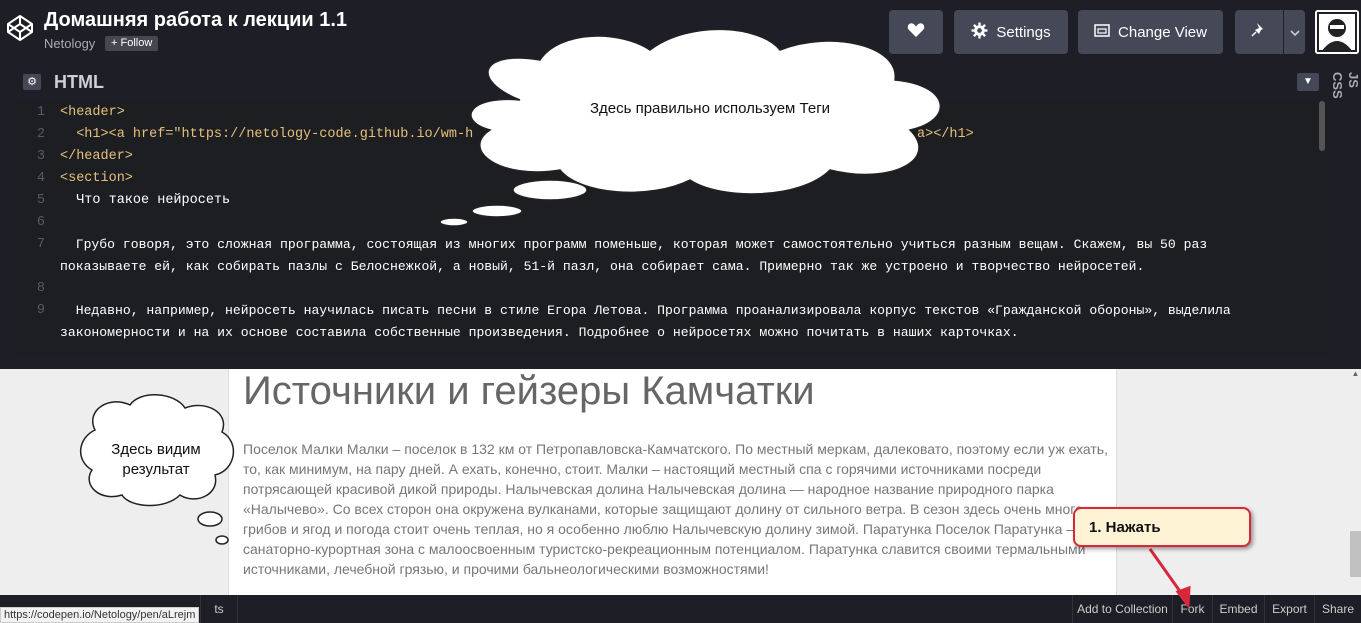  Describe the element at coordinates (1162, 527) in the screenshot. I see `instruction-note: 1. Нажать` at that location.